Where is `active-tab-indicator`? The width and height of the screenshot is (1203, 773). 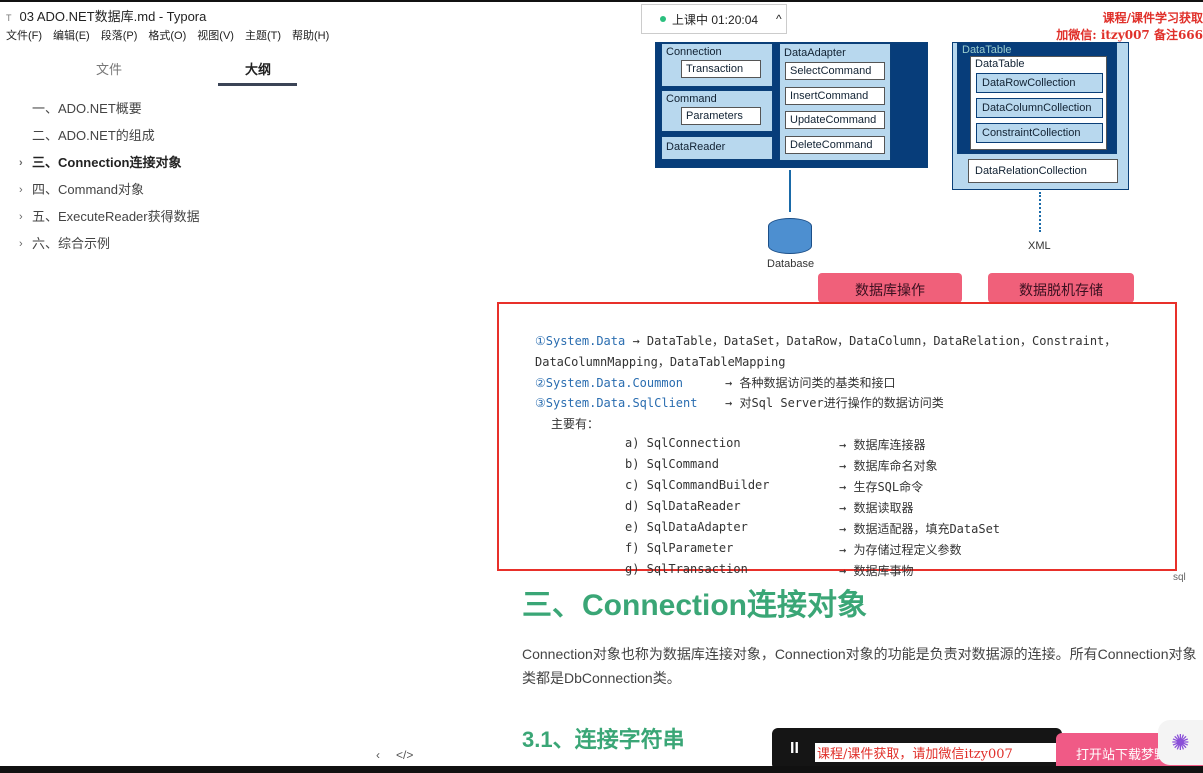
active-tab-indicator is located at coordinates (257, 84).